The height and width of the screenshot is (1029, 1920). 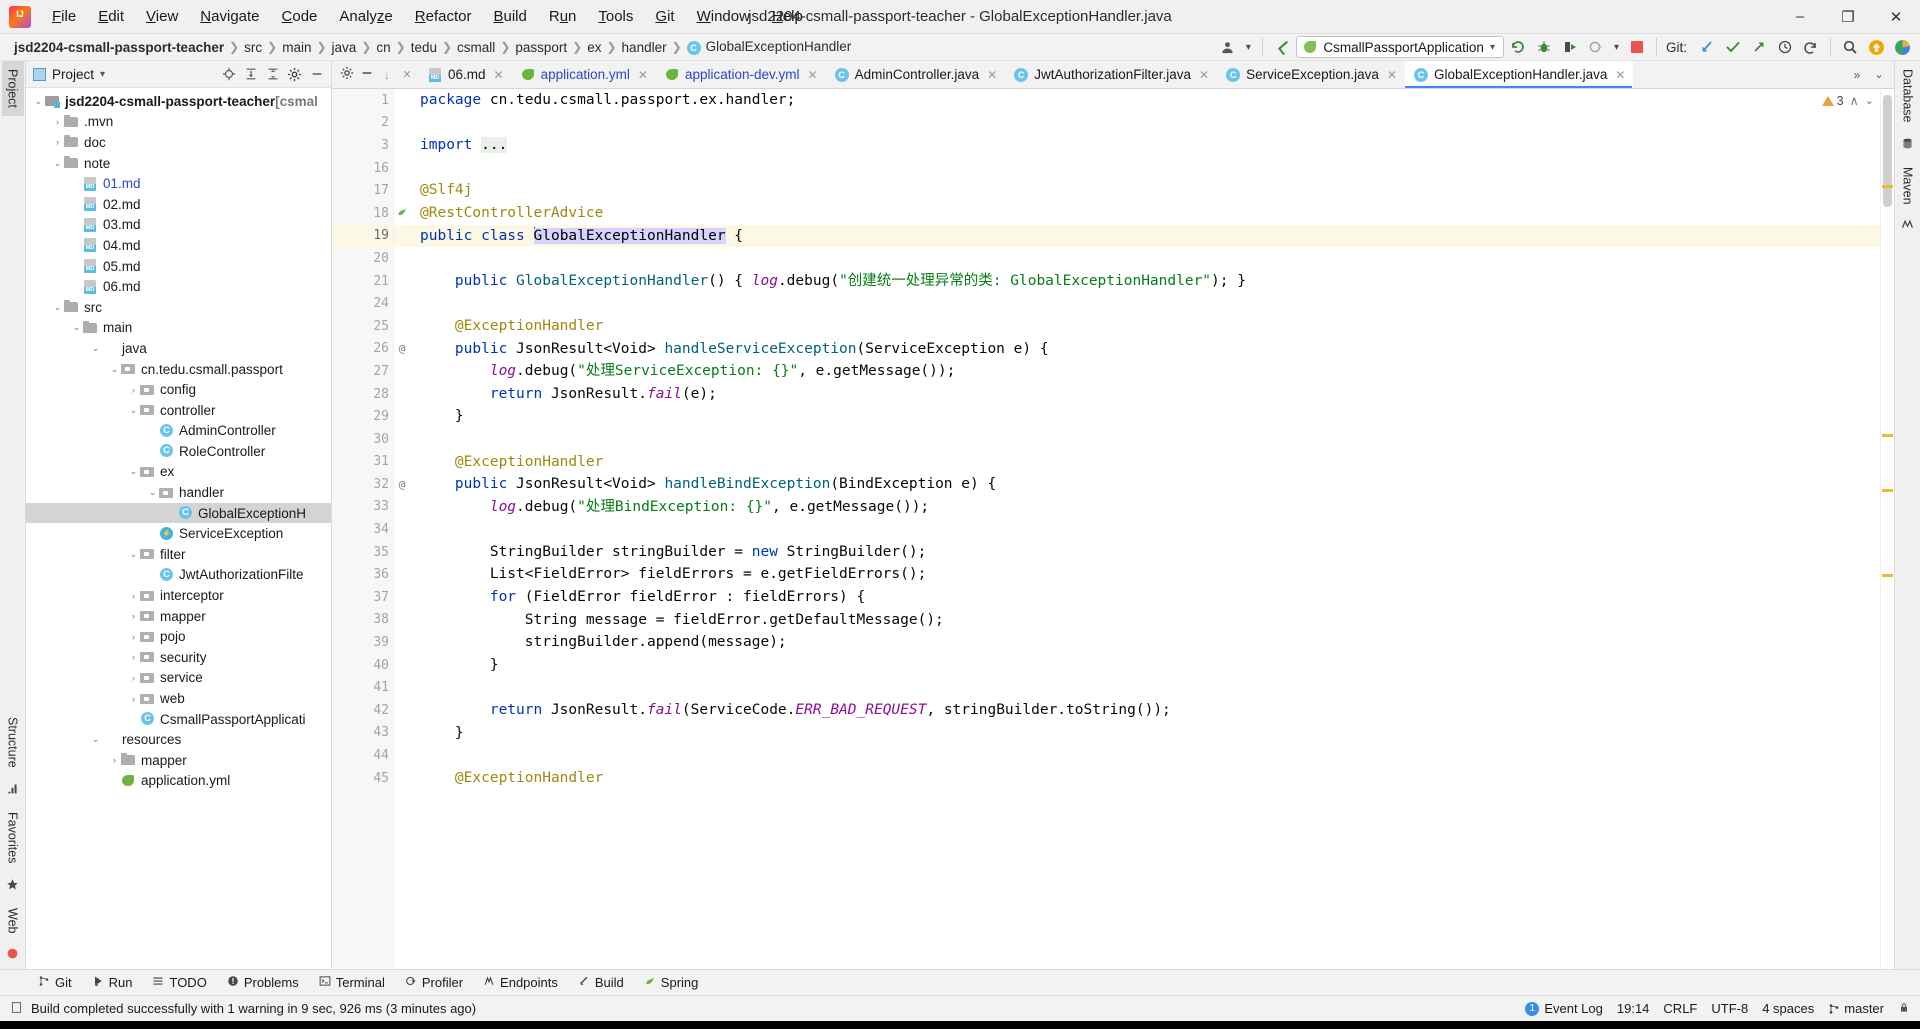 What do you see at coordinates (362, 665) in the screenshot?
I see `gutter-line-40: 40` at bounding box center [362, 665].